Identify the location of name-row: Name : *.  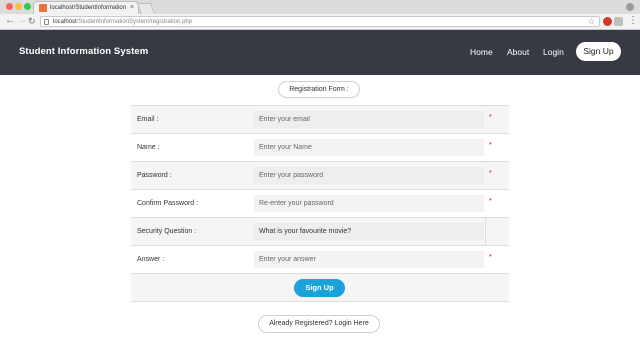
(320, 147).